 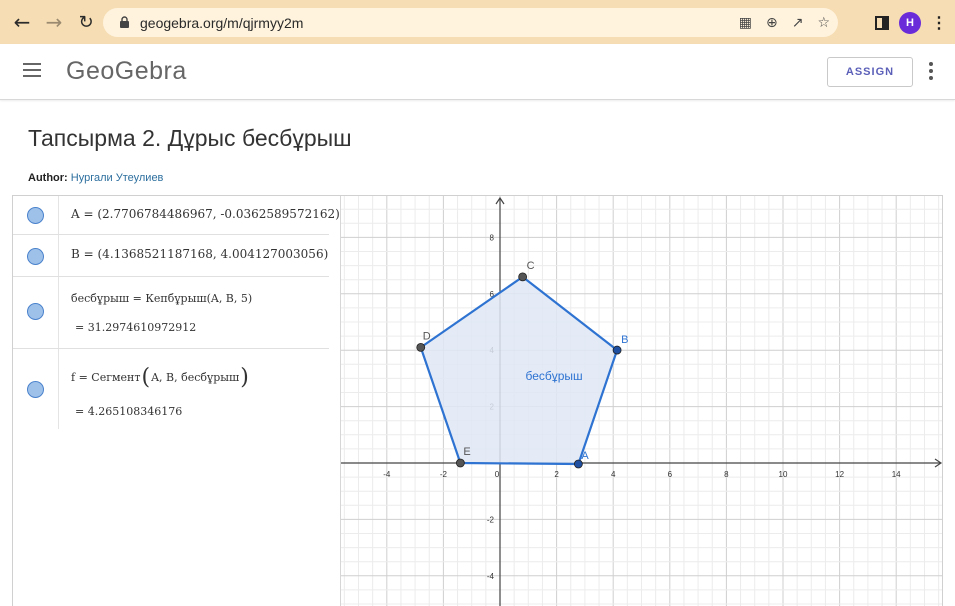 I want to click on url-text: geogebra.org/m/qjrmyy2m, so click(x=221, y=23).